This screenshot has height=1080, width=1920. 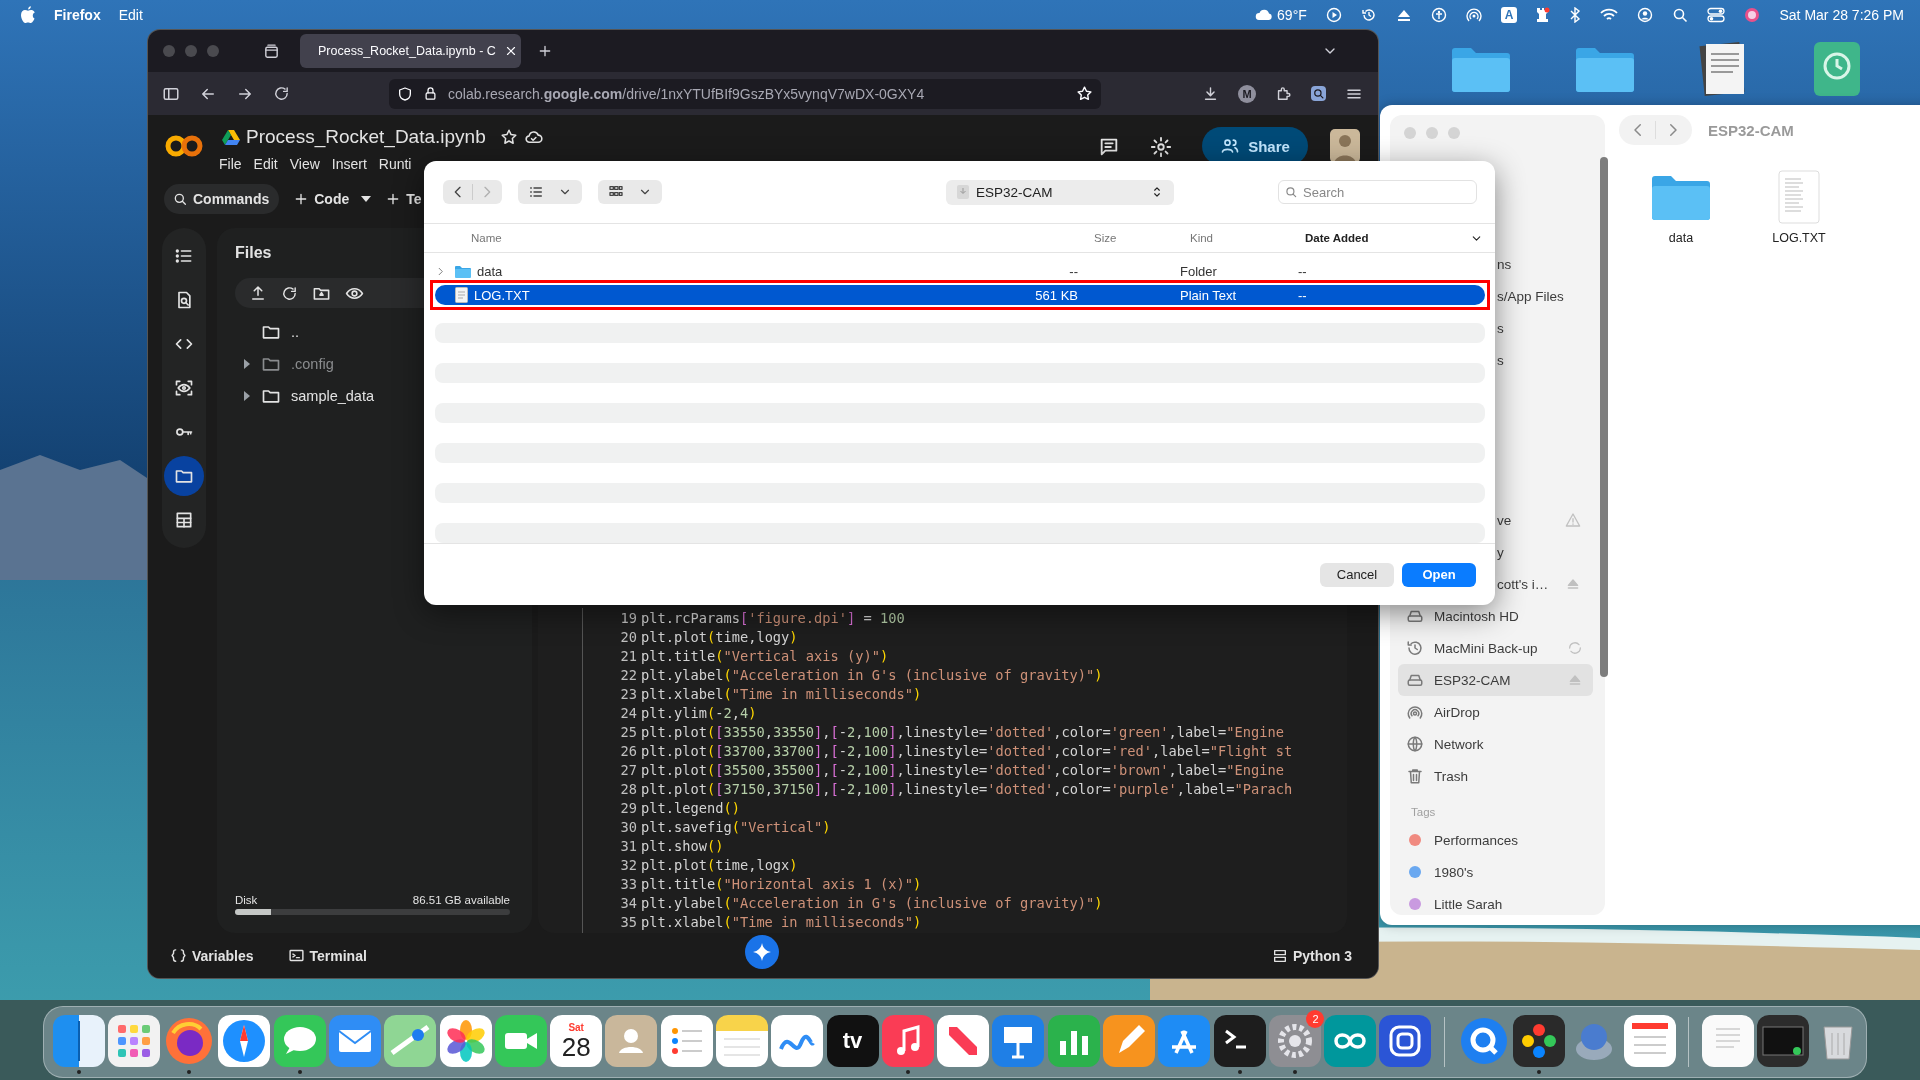 I want to click on column-header: Name, so click(x=486, y=238).